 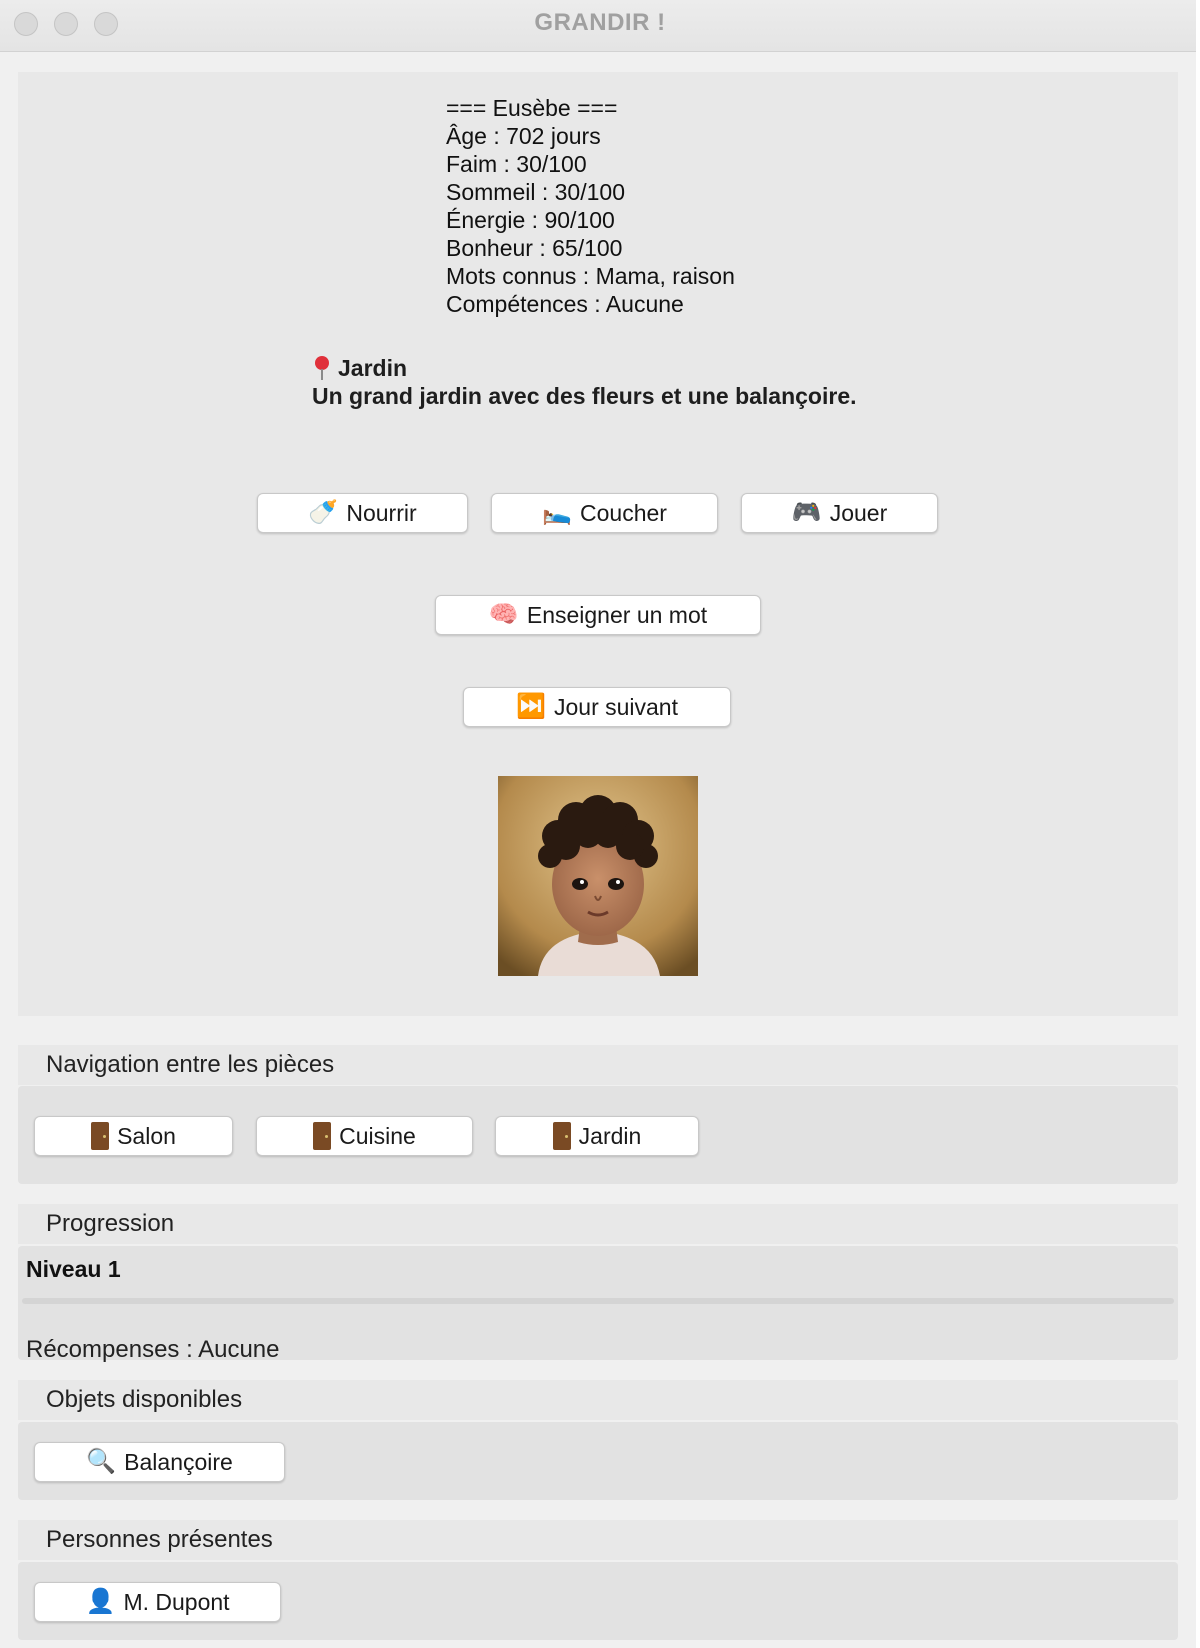 I want to click on nourrir-button: 🍼 Nourrir, so click(x=362, y=513).